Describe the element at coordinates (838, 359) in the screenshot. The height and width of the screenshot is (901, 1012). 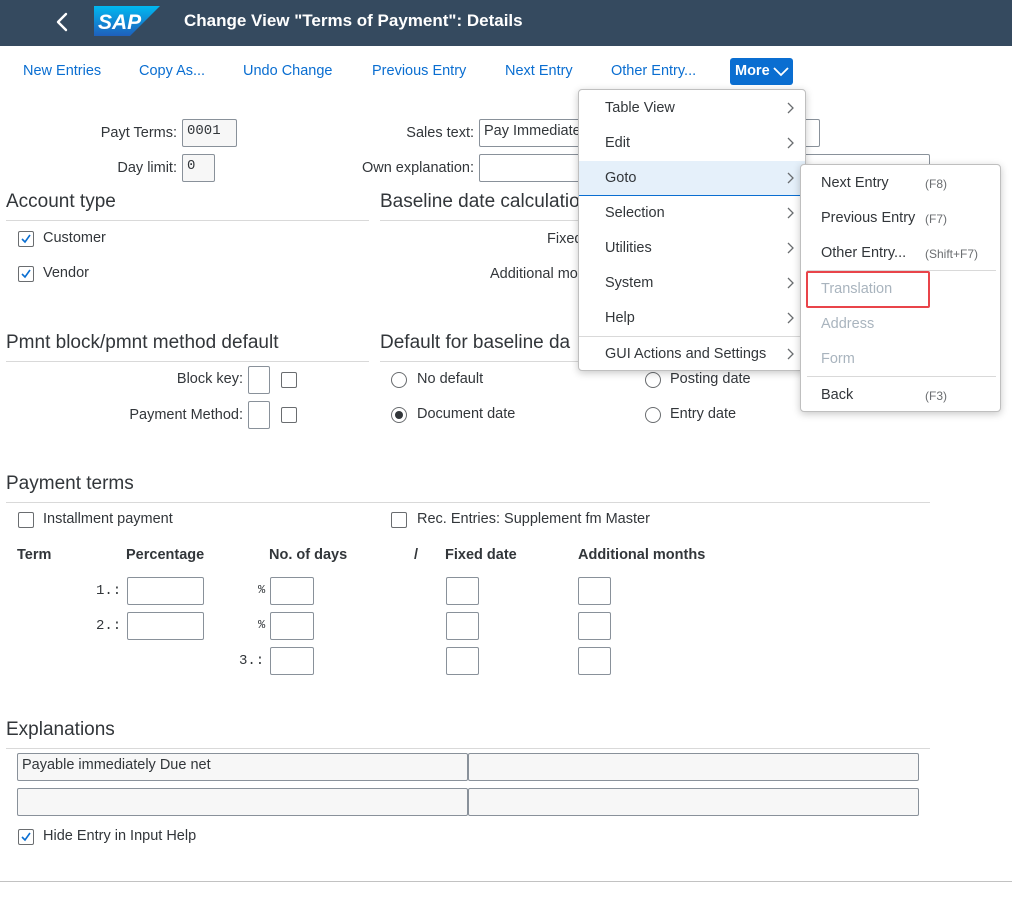
I see `submenu-label: Form` at that location.